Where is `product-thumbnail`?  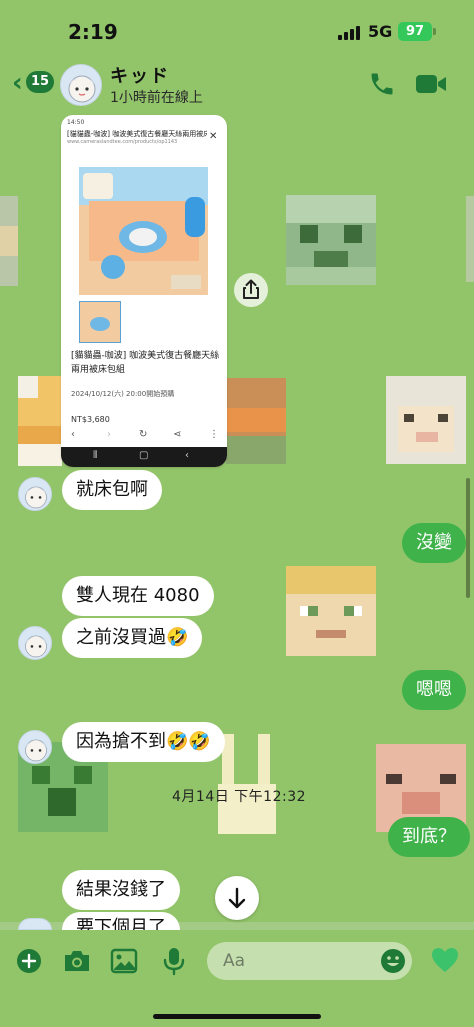
product-thumbnail is located at coordinates (100, 322).